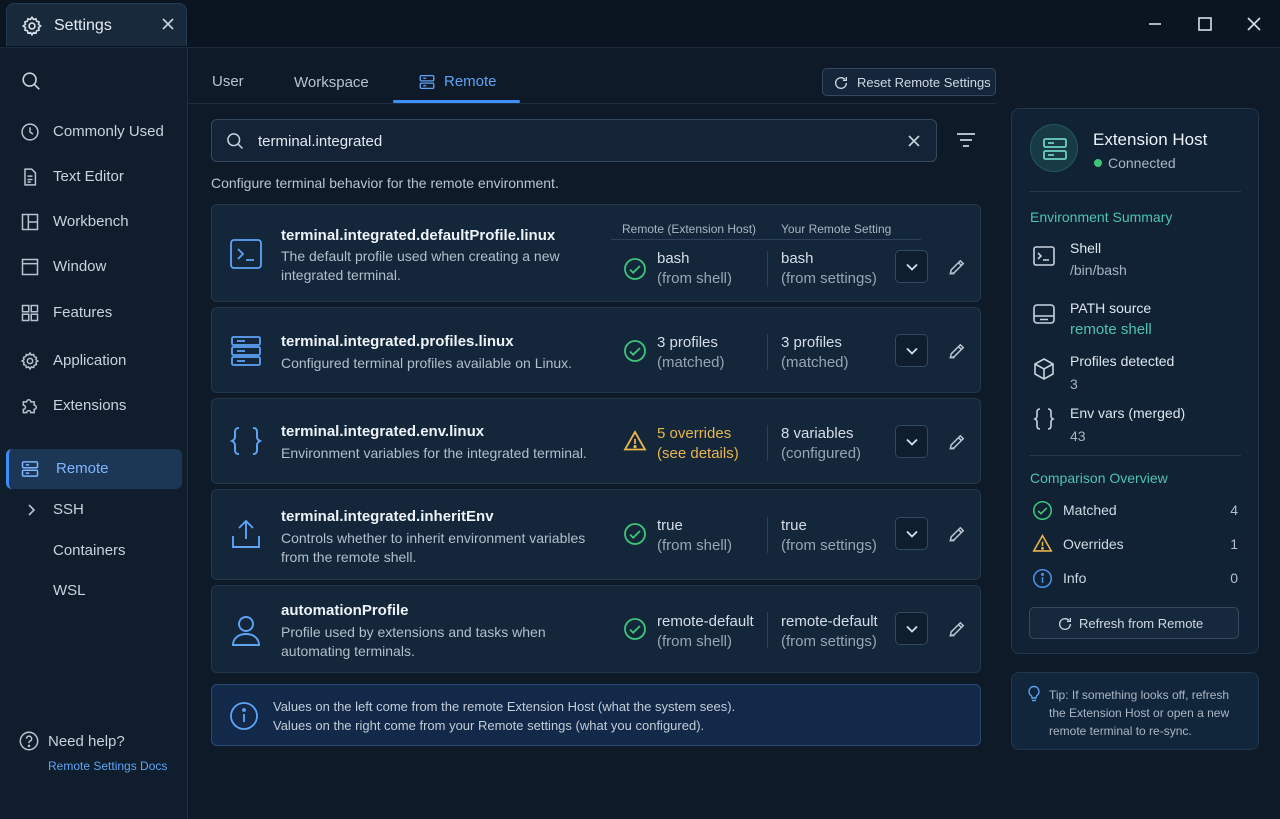  What do you see at coordinates (397, 341) in the screenshot?
I see `setting-title: terminal.integrated.profiles.linux` at bounding box center [397, 341].